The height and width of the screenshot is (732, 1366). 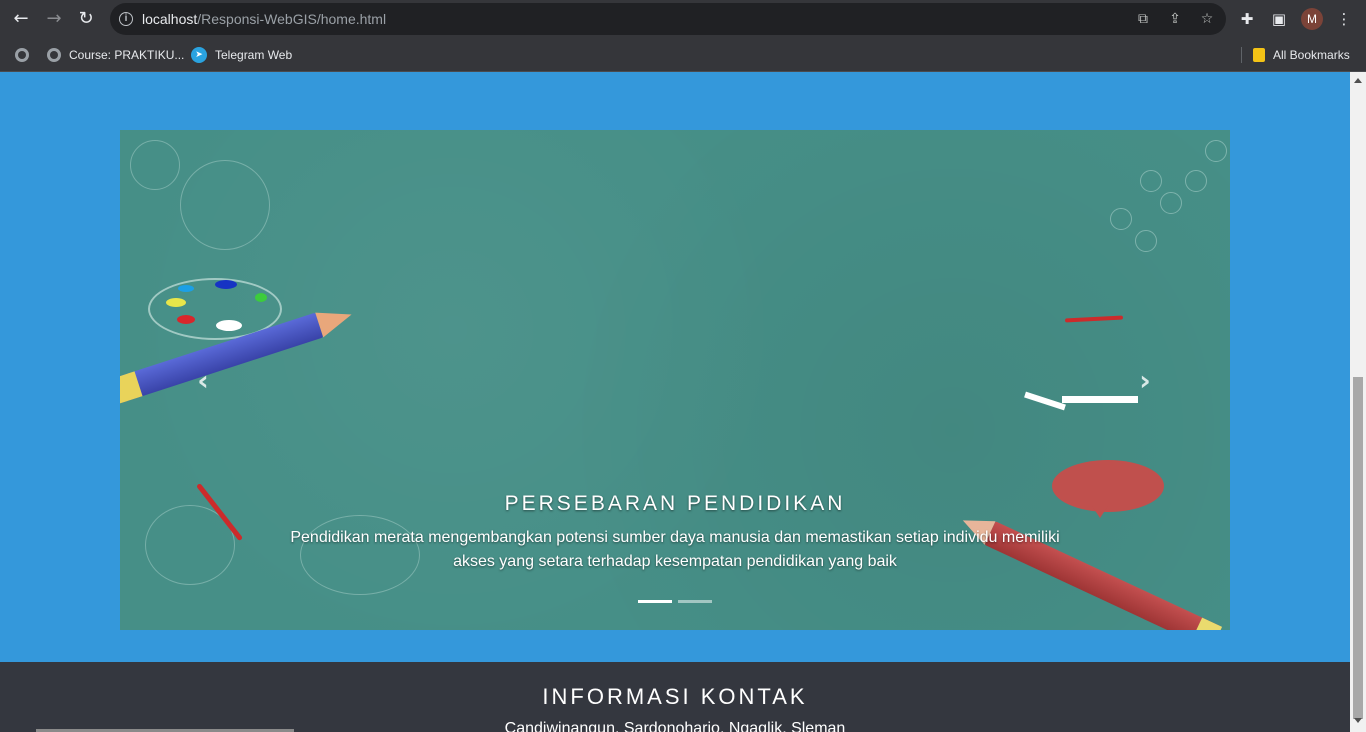 What do you see at coordinates (1279, 19) in the screenshot?
I see `side-panel-icon: ▣` at bounding box center [1279, 19].